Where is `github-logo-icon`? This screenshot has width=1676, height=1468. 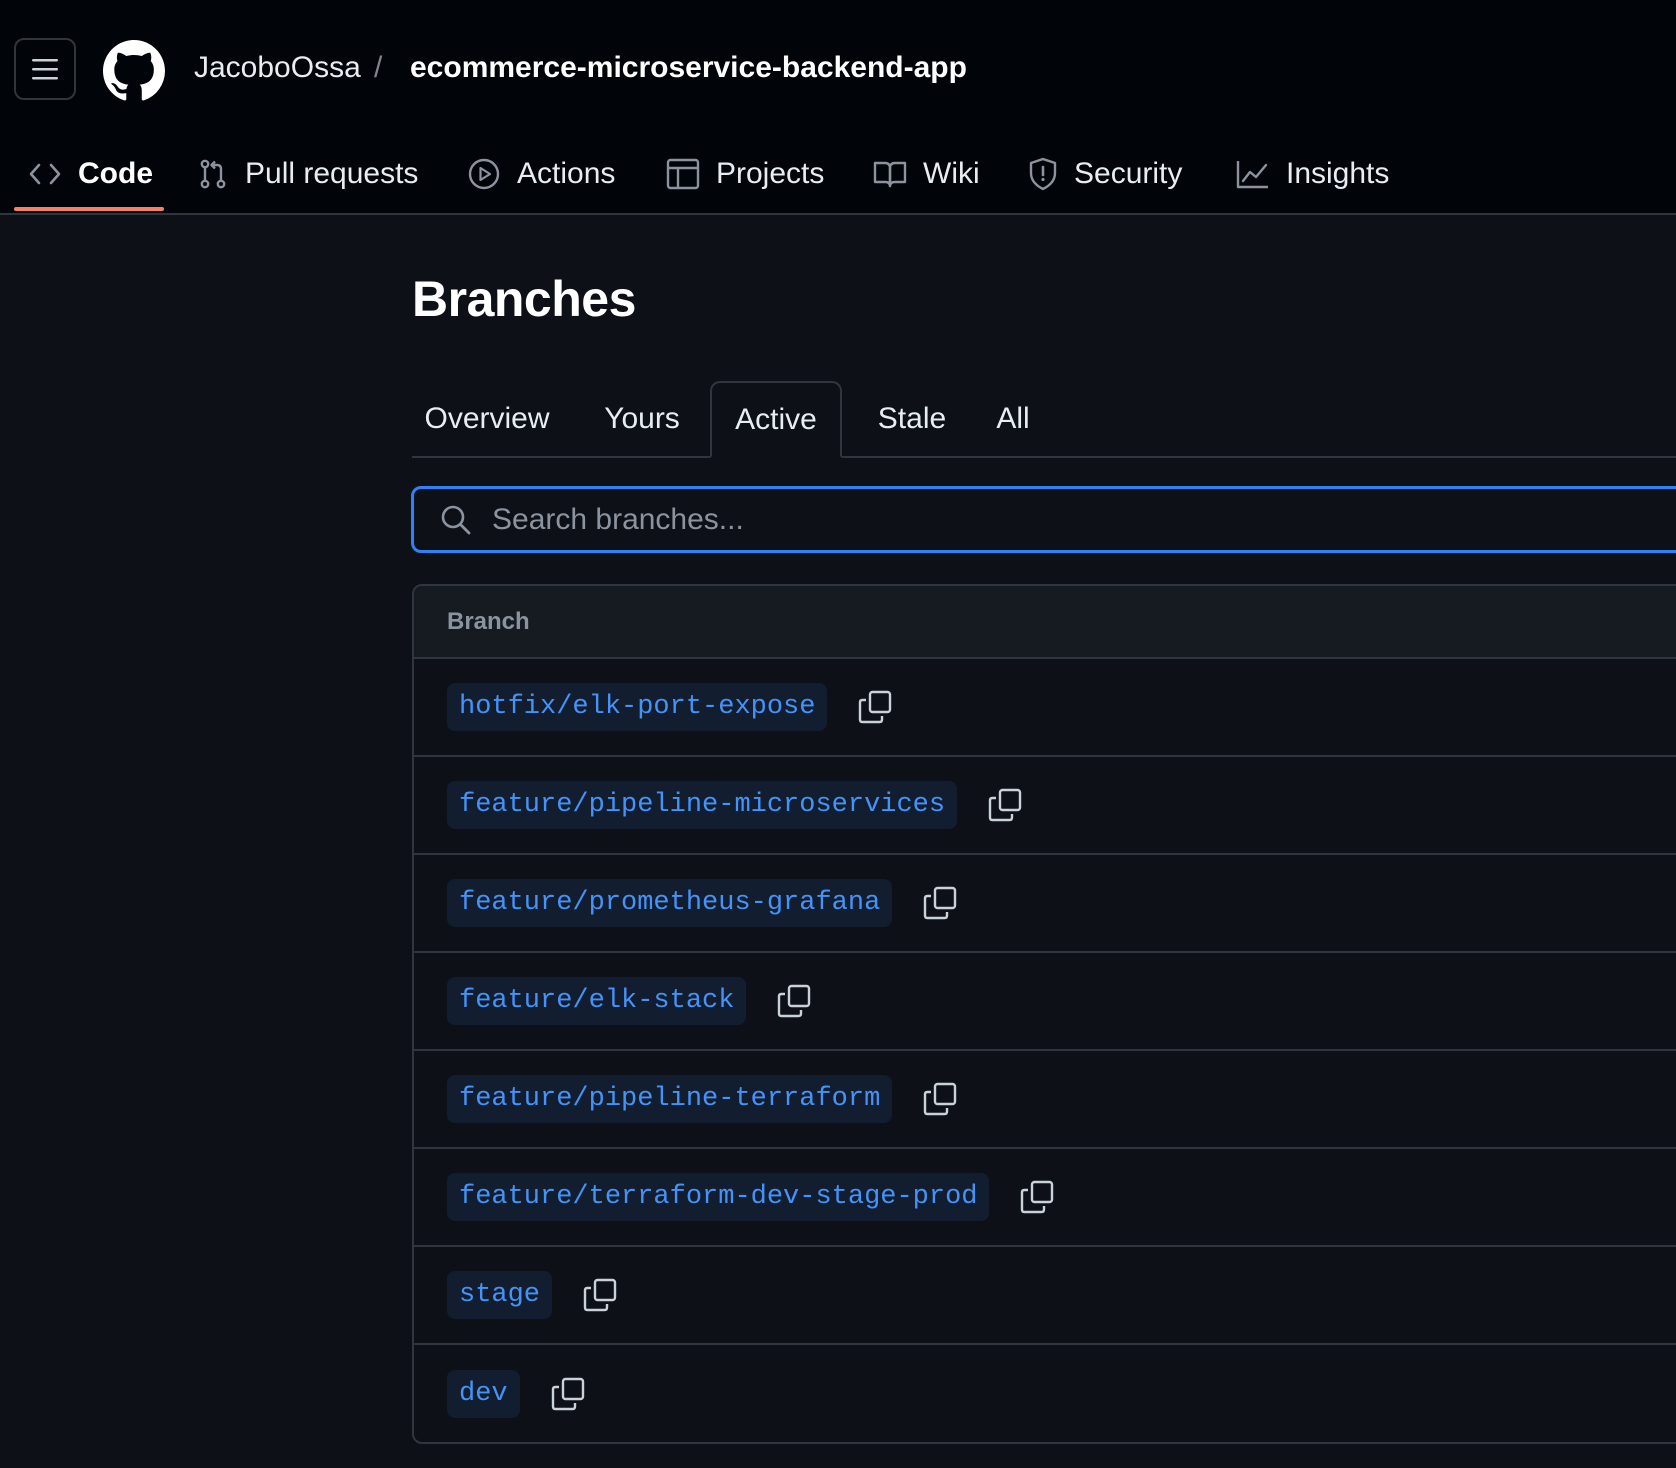
github-logo-icon is located at coordinates (134, 71).